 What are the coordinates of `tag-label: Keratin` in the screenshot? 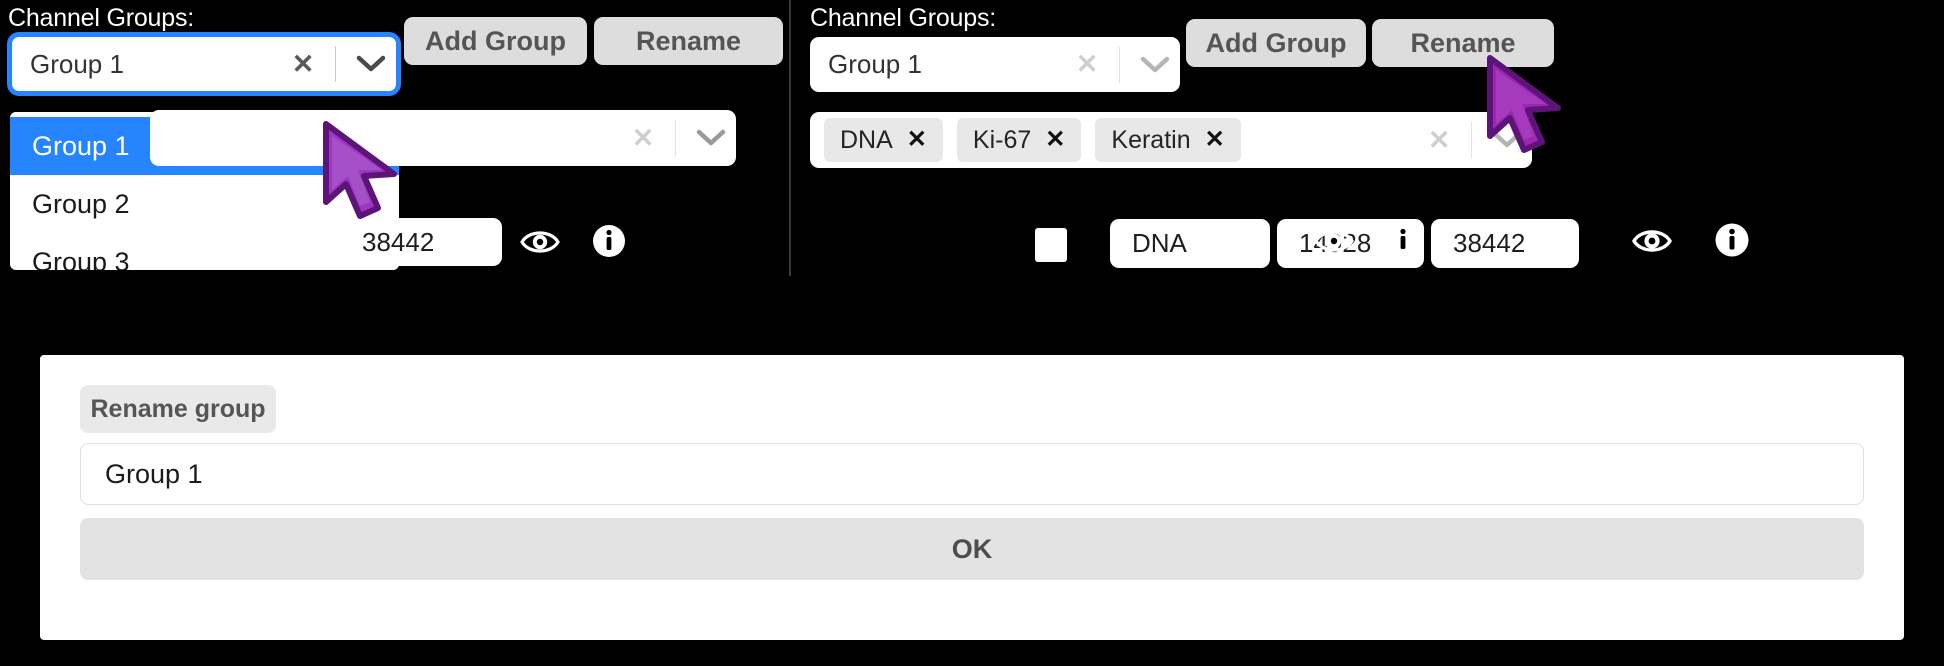 It's located at (1151, 139).